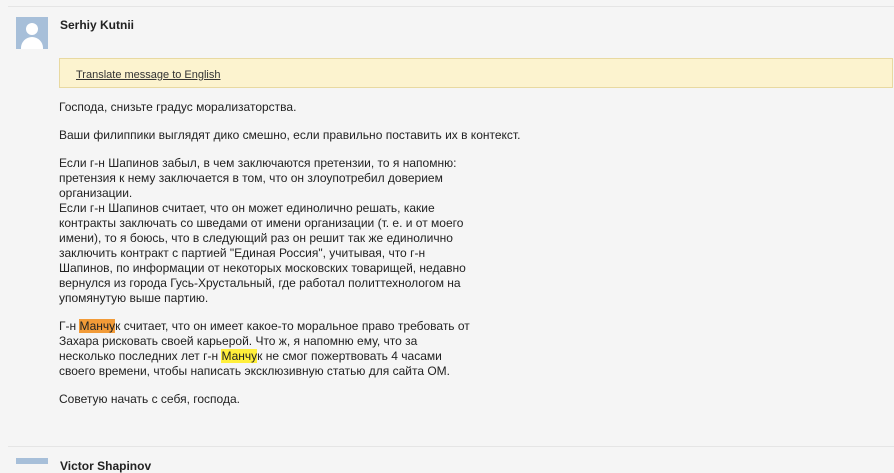 The height and width of the screenshot is (473, 894). Describe the element at coordinates (32, 461) in the screenshot. I see `next-avatar-icon` at that location.